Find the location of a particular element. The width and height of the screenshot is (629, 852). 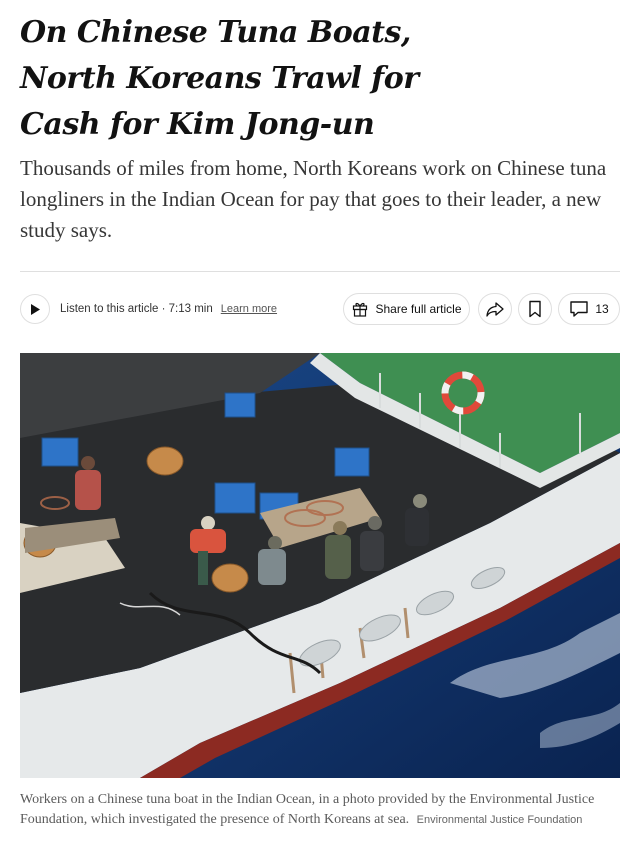

gift-icon is located at coordinates (360, 309).